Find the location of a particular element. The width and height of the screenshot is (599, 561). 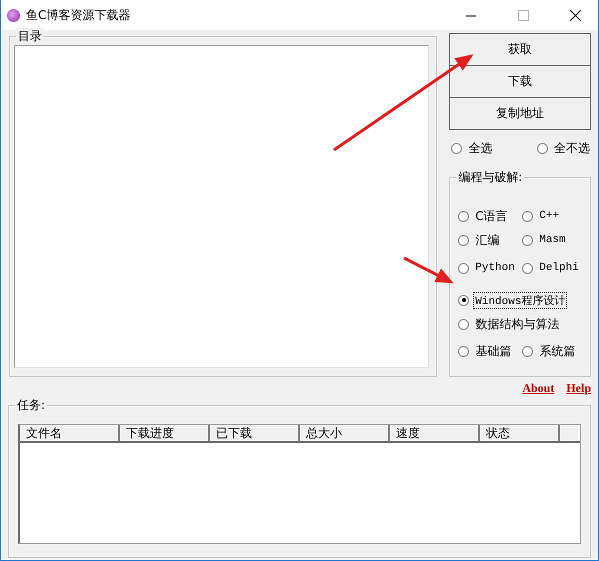

action-button: 下载 is located at coordinates (520, 81).